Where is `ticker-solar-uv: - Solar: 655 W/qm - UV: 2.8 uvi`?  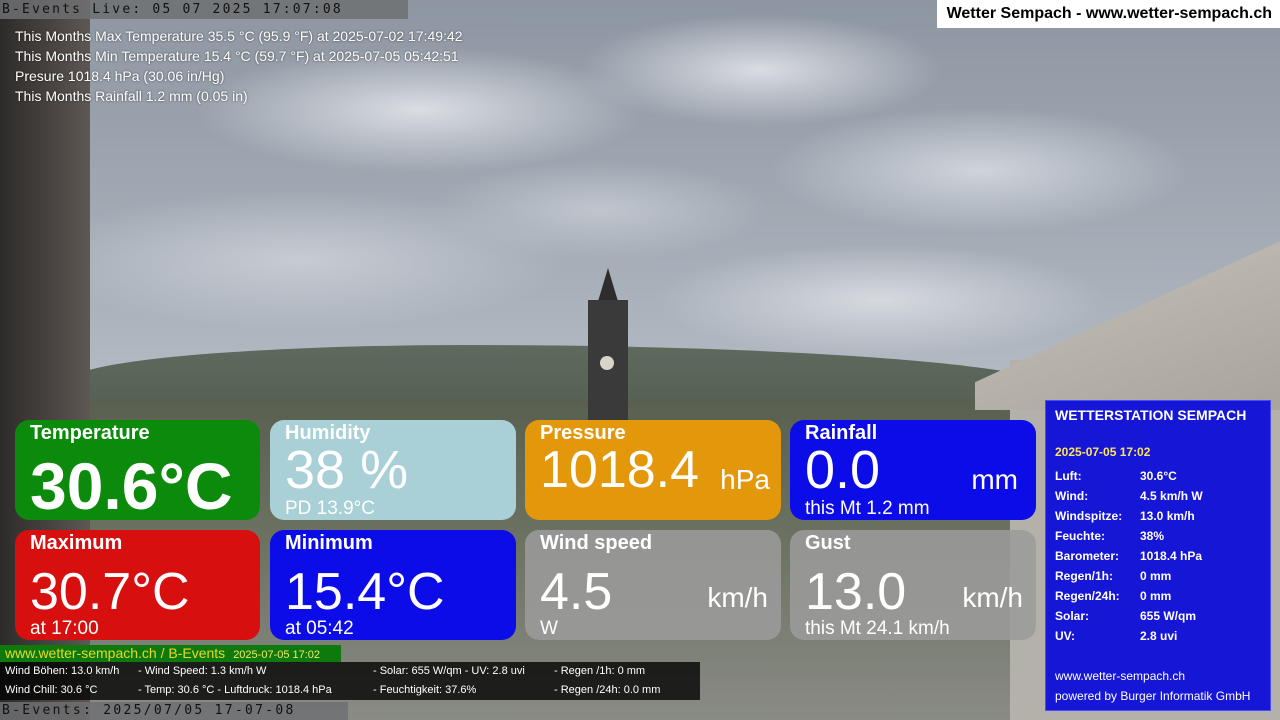 ticker-solar-uv: - Solar: 655 W/qm - UV: 2.8 uvi is located at coordinates (449, 671).